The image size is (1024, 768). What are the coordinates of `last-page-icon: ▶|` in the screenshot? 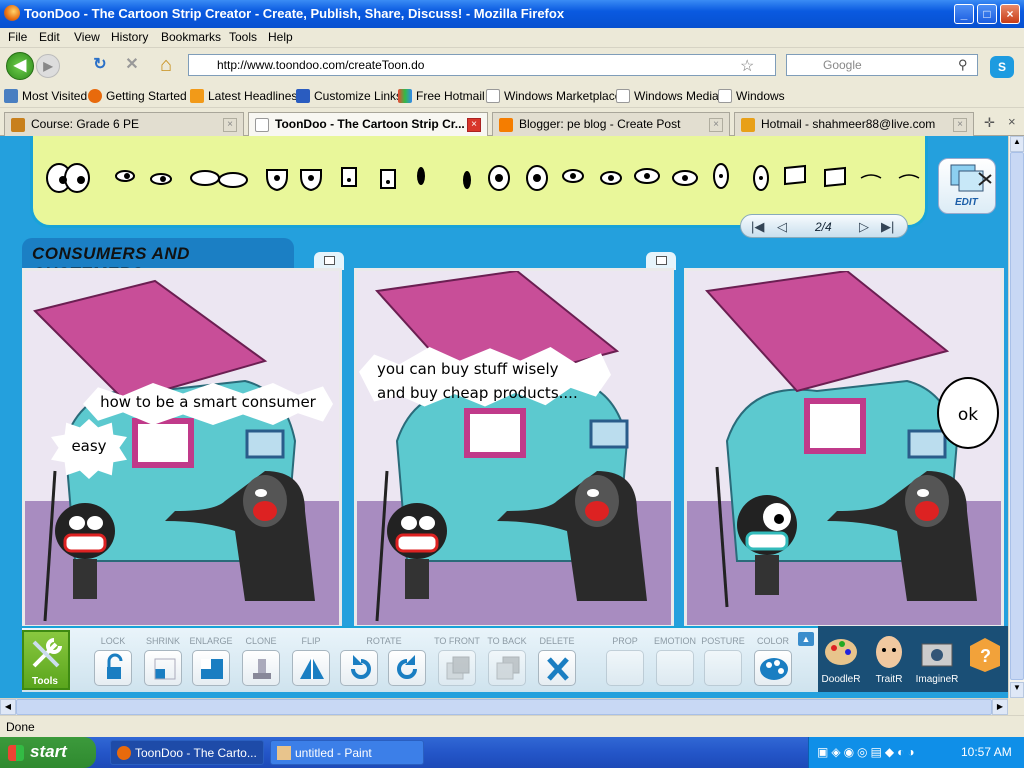 It's located at (887, 227).